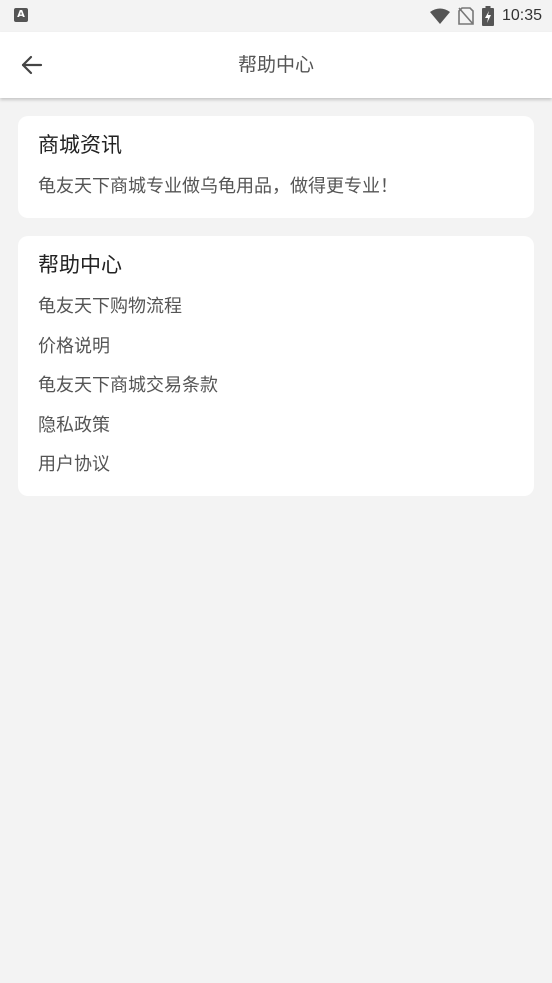 The width and height of the screenshot is (552, 983). What do you see at coordinates (21, 15) in the screenshot?
I see `notification-a-icon: A` at bounding box center [21, 15].